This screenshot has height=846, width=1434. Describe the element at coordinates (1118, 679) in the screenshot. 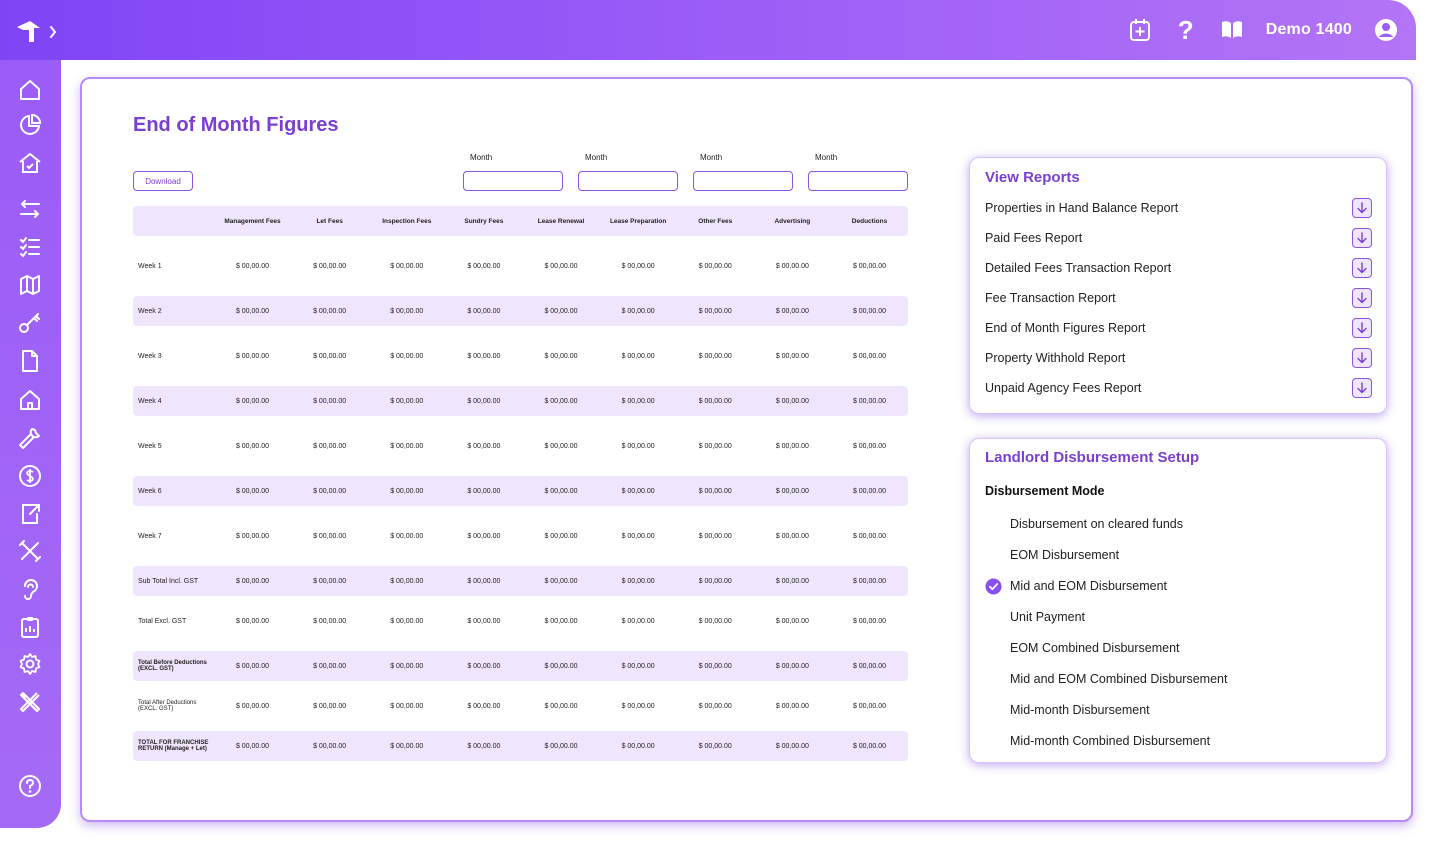

I see `disbursement-option-label: Mid and EOM Combined Disbursement` at that location.